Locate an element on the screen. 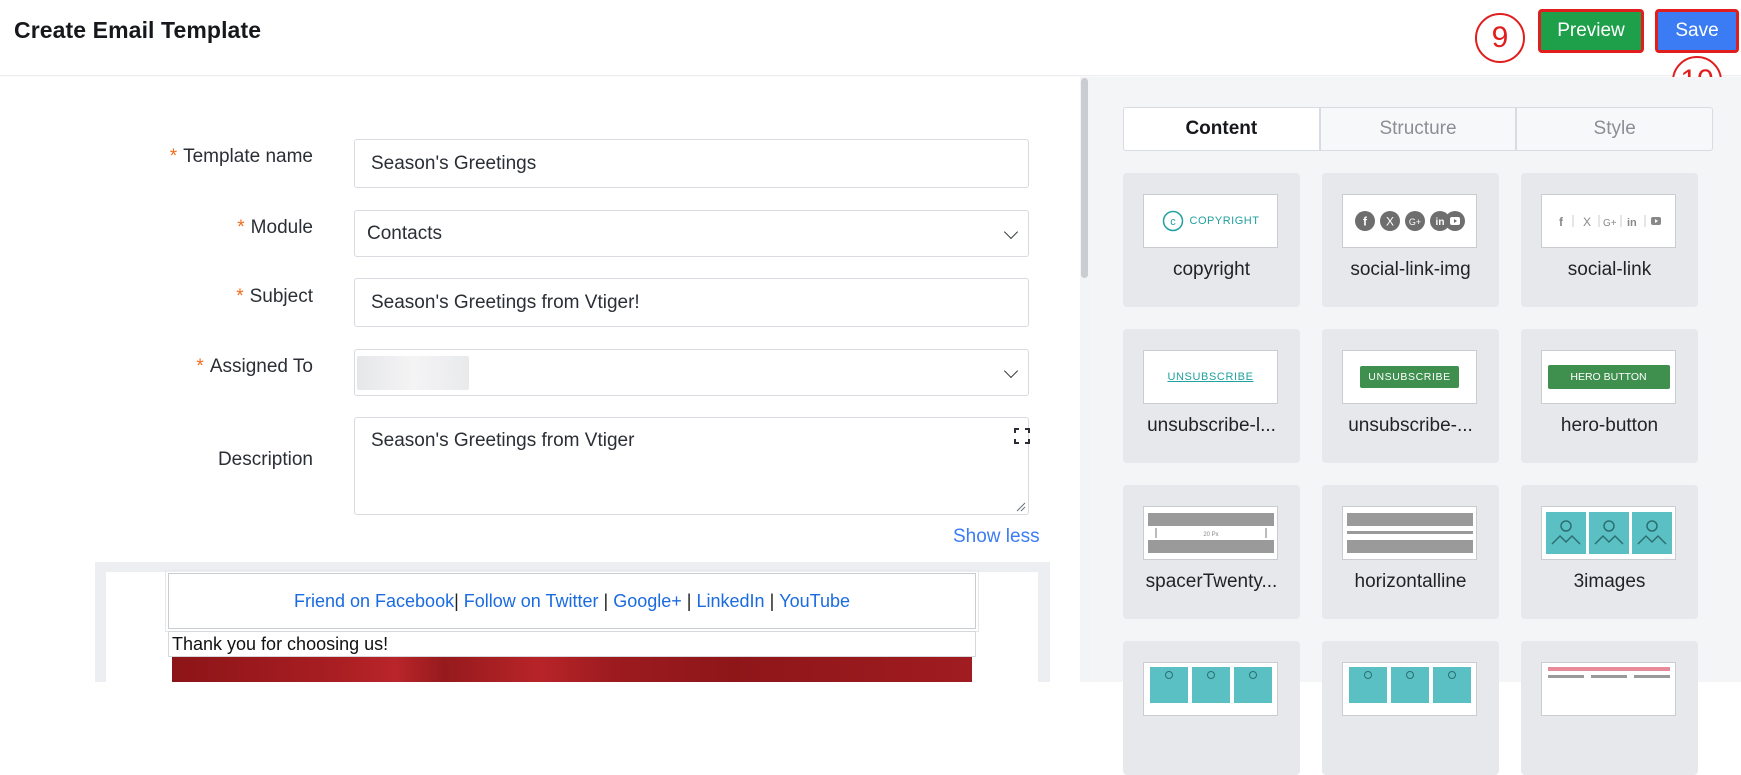 This screenshot has width=1741, height=775. unsubscribe-button-thumbnail: UNSUBSCRIBE is located at coordinates (1409, 377).